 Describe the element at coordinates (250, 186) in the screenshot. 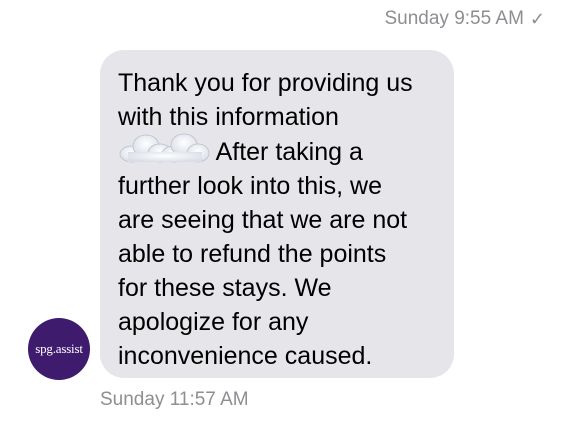

I see `message-line-4: further look into this, we` at that location.